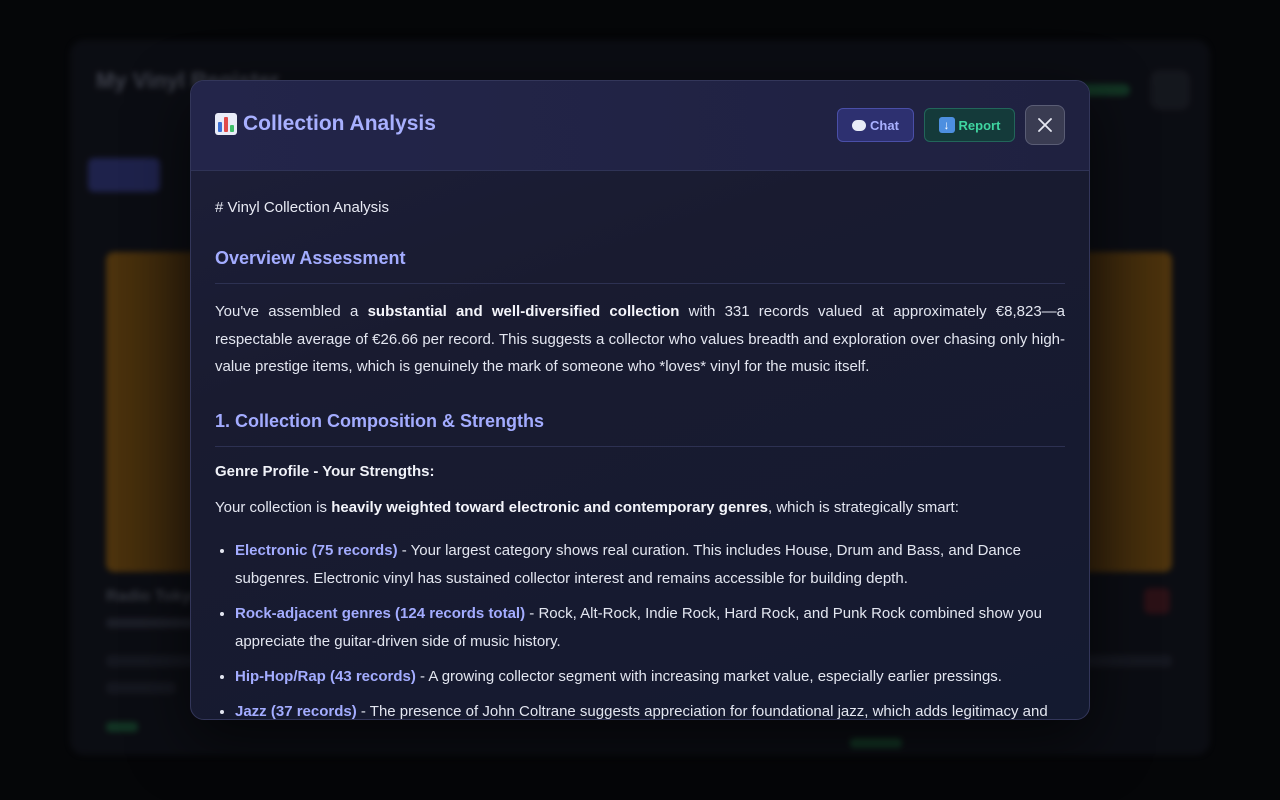 The width and height of the screenshot is (1280, 800). What do you see at coordinates (876, 743) in the screenshot?
I see `value-tag` at bounding box center [876, 743].